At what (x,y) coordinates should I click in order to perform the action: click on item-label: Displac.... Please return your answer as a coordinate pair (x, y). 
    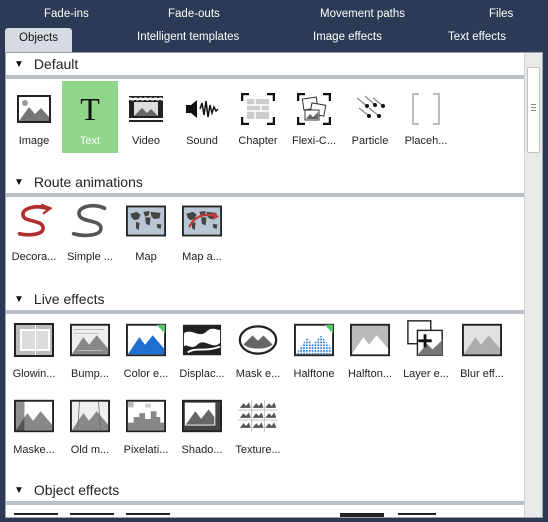
    Looking at the image, I should click on (202, 374).